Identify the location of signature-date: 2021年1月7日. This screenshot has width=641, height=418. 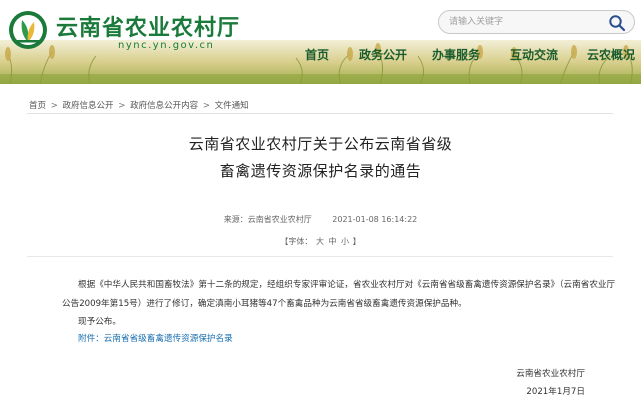
(555, 392).